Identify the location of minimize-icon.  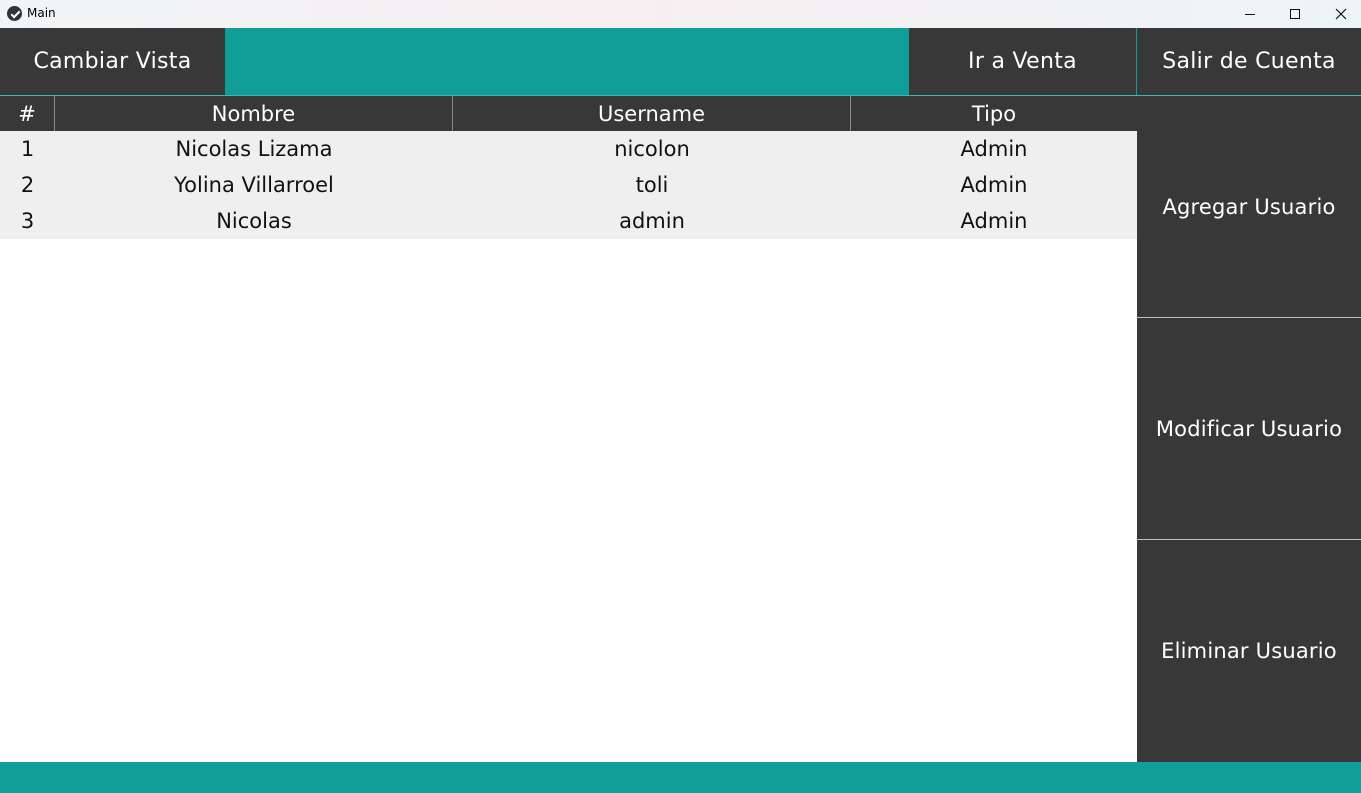
(1250, 14).